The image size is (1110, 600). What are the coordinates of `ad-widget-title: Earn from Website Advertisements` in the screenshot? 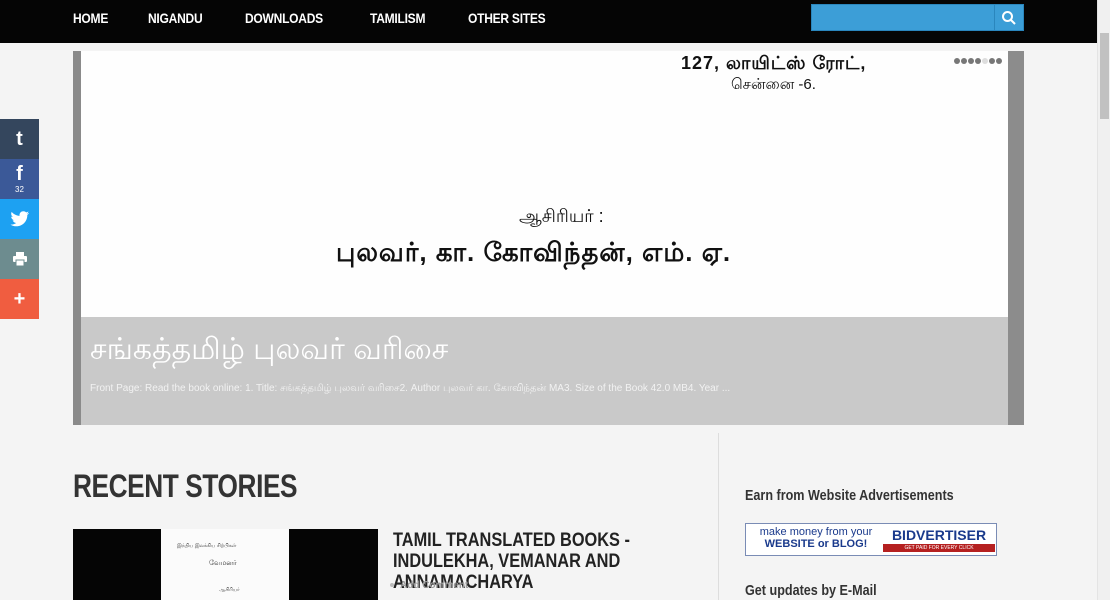 It's located at (849, 495).